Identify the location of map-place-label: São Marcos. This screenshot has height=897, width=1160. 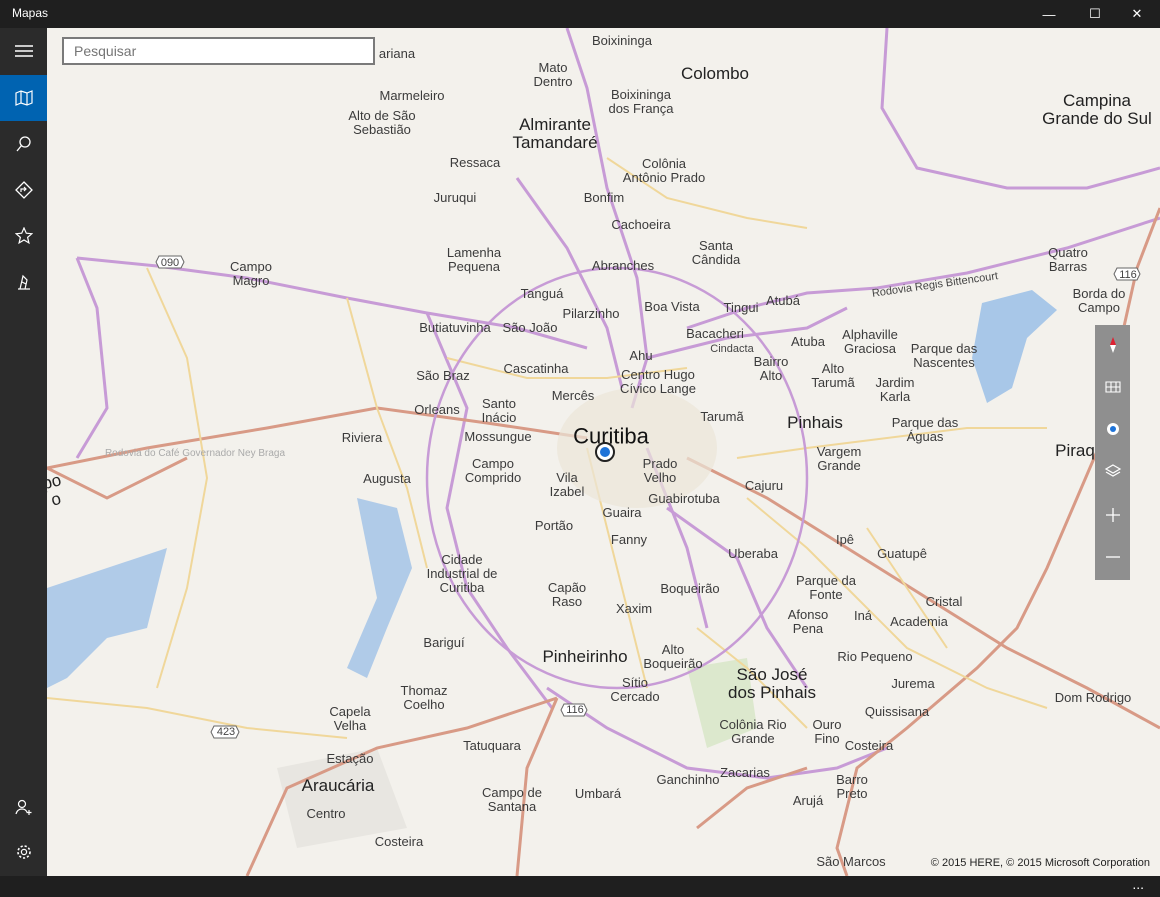
(850, 862).